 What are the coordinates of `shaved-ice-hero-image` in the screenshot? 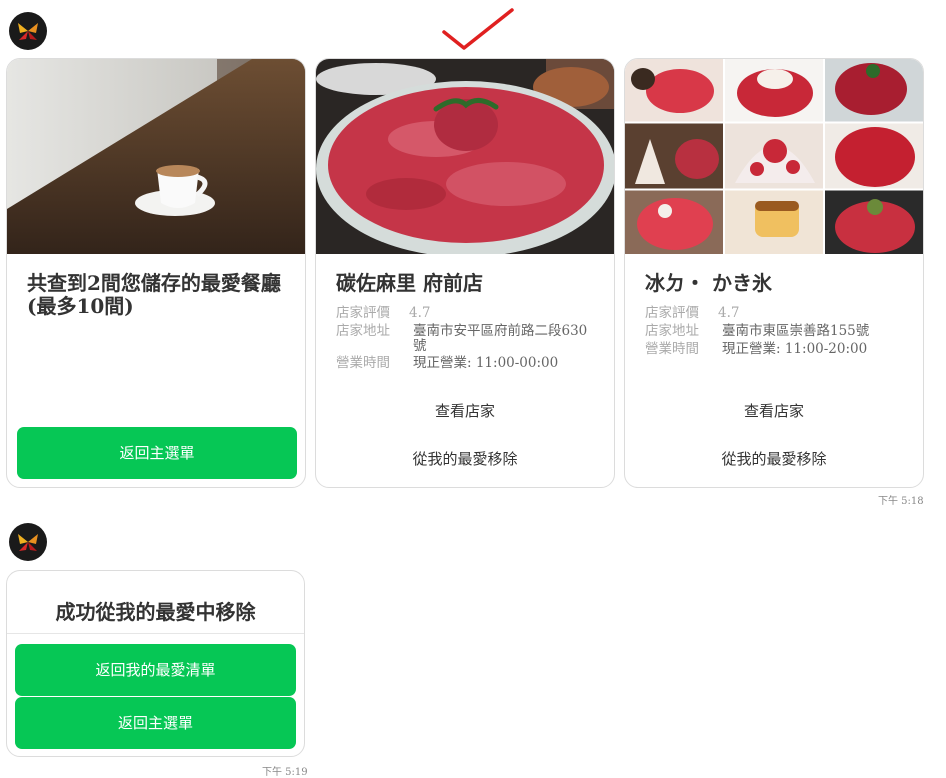 It's located at (774, 156).